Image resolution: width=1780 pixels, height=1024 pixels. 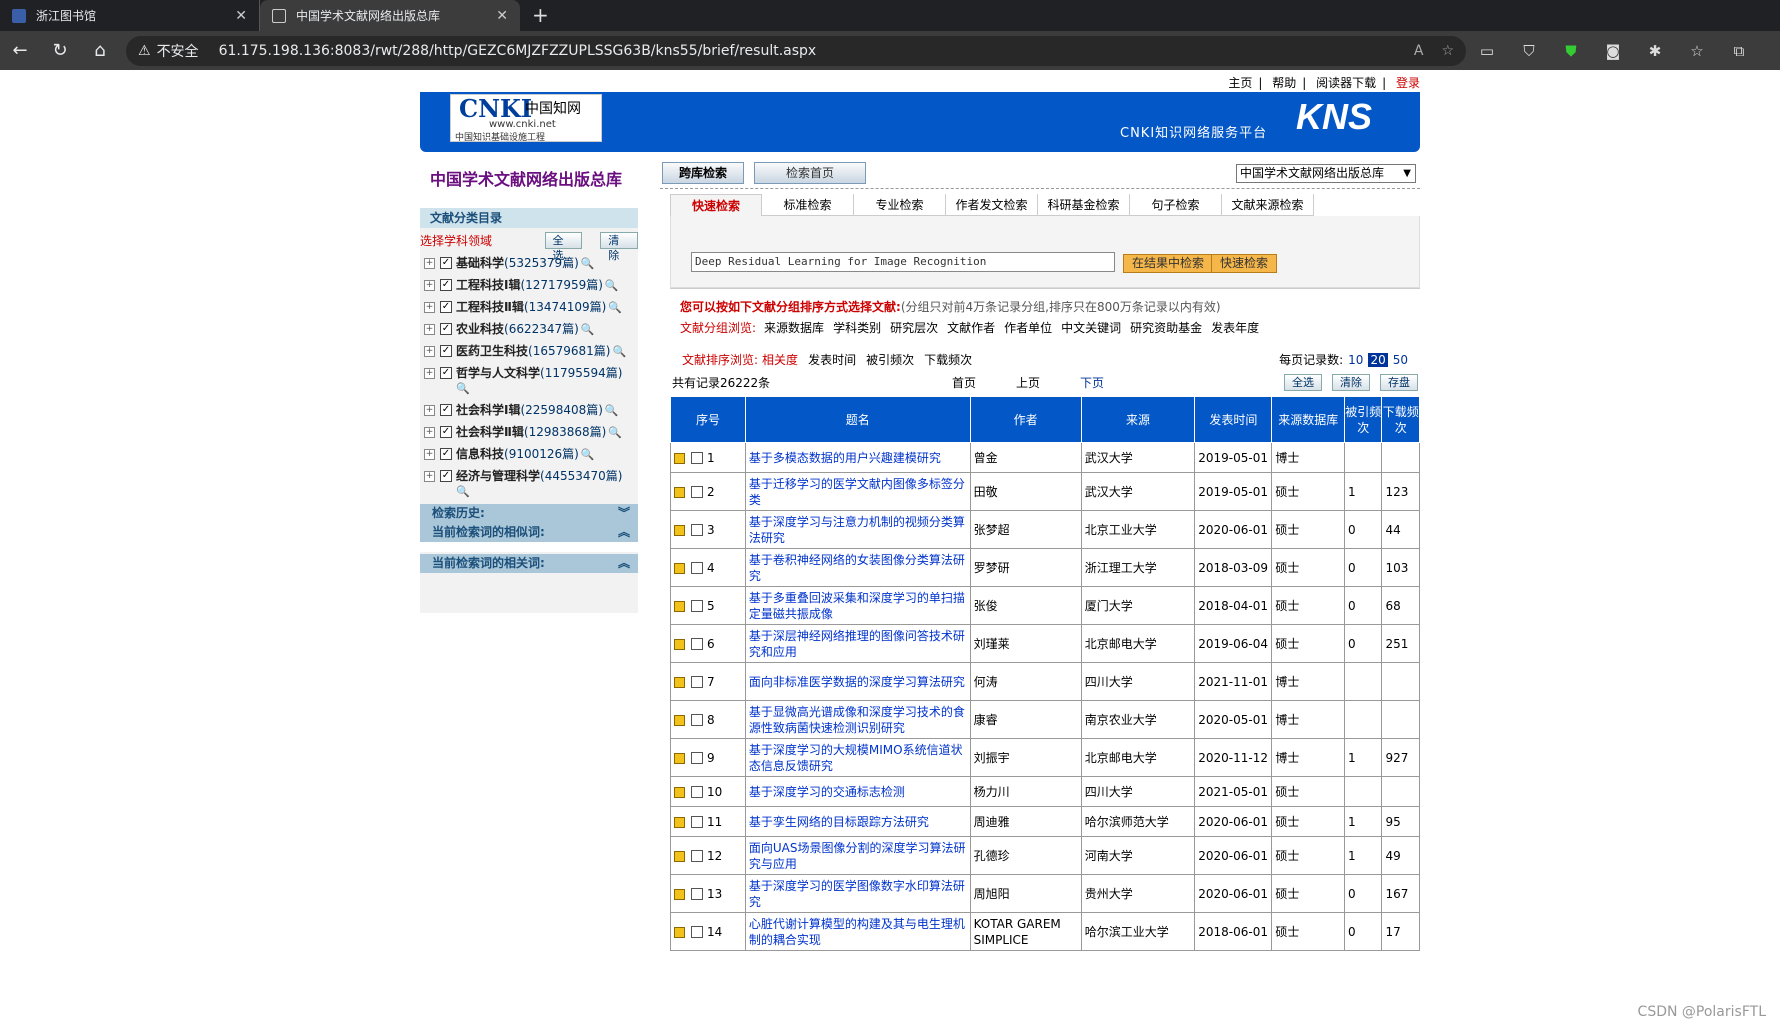 I want to click on search-history-bar: 检索历史: ︾, so click(x=529, y=513).